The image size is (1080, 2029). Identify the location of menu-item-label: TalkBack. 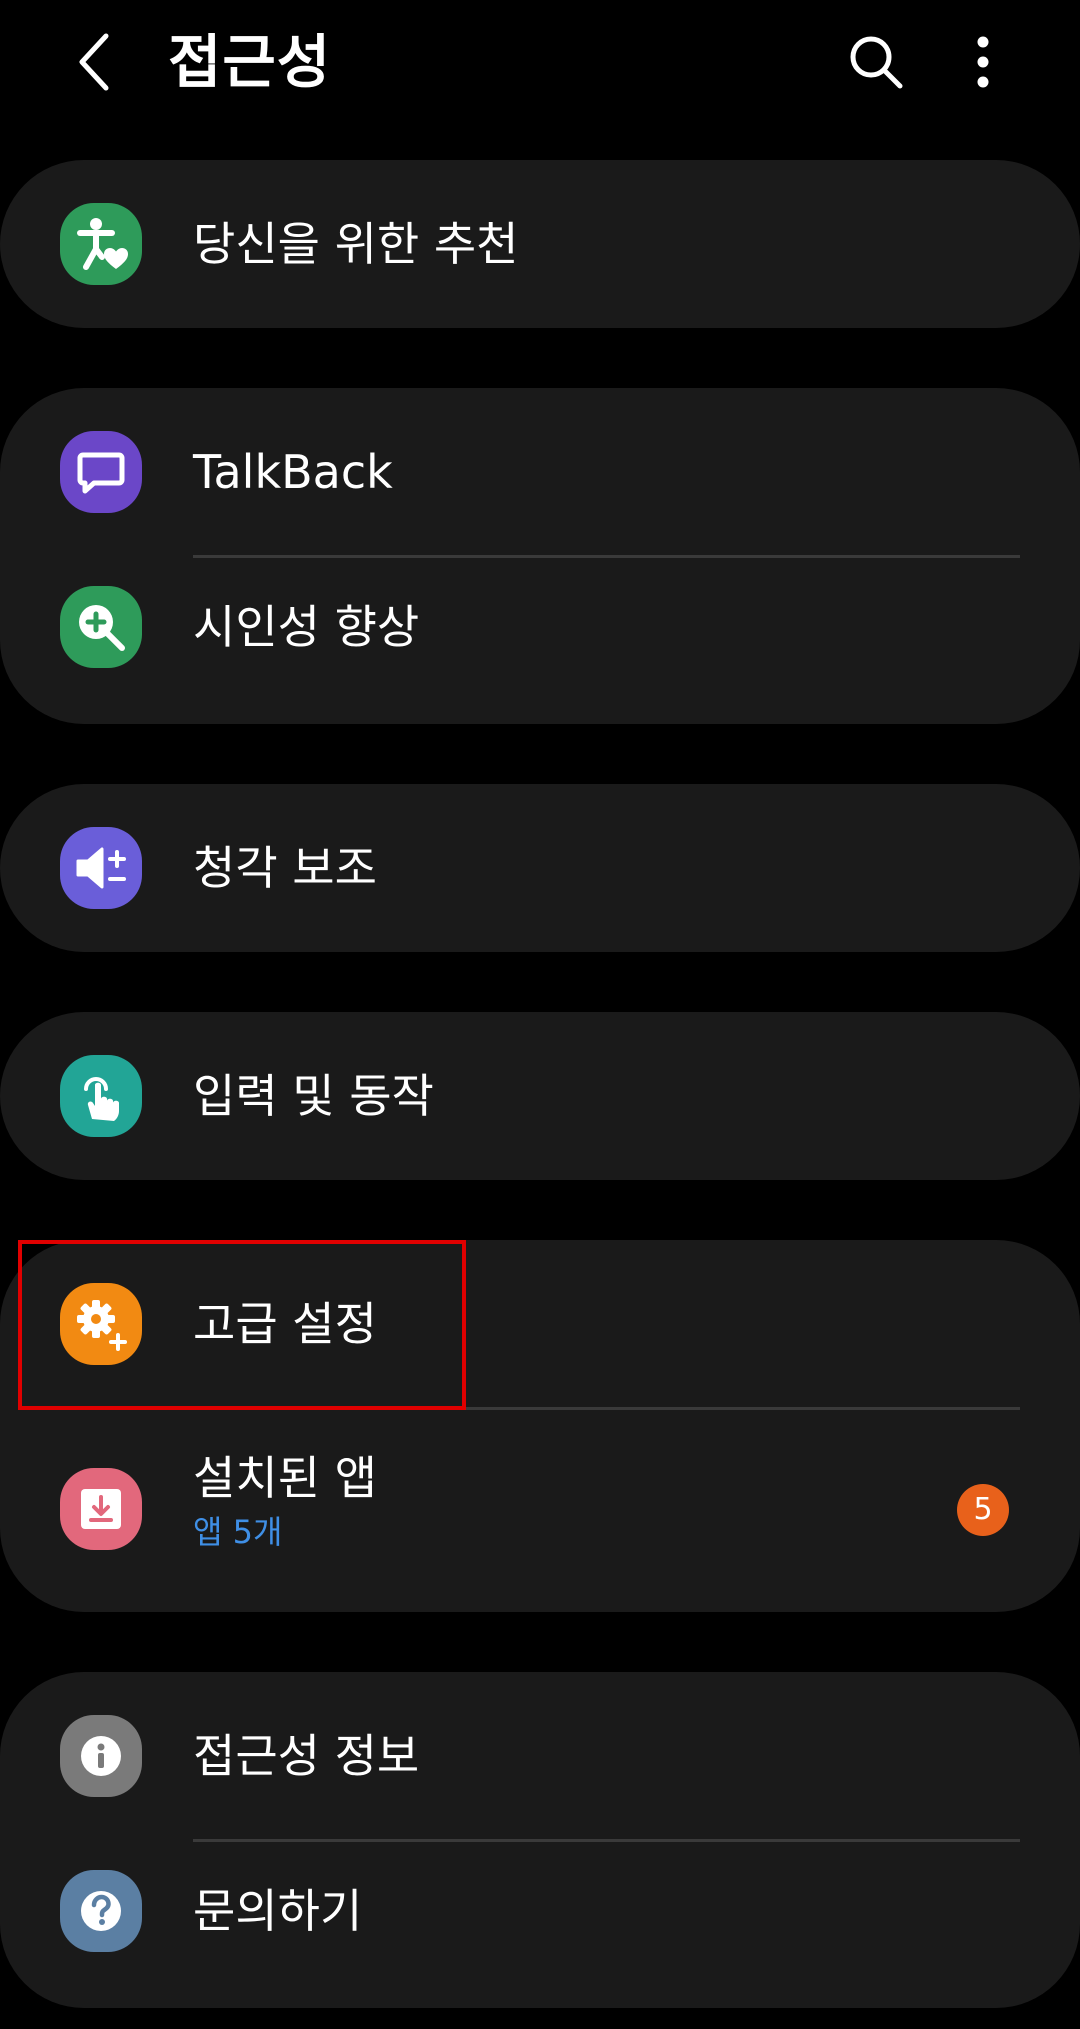
(293, 472).